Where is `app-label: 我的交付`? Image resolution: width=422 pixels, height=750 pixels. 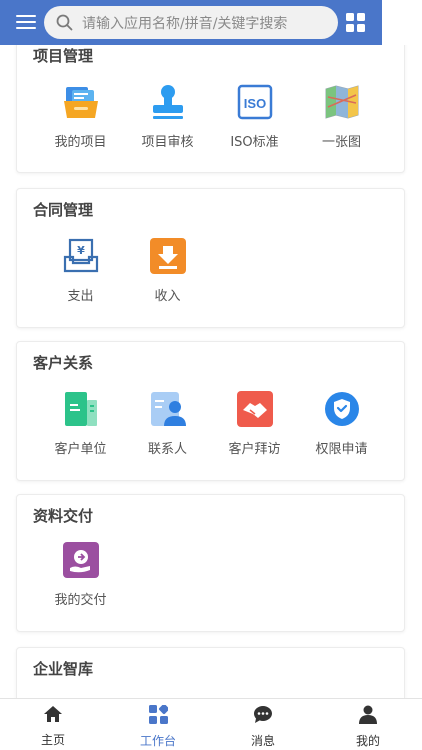
app-label: 我的交付 is located at coordinates (80, 600).